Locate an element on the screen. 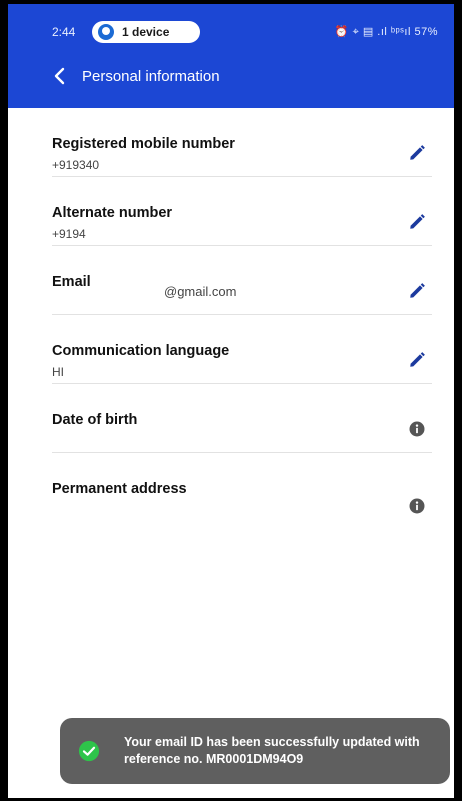  row-communication-language: Communication language HI is located at coordinates (242, 349).